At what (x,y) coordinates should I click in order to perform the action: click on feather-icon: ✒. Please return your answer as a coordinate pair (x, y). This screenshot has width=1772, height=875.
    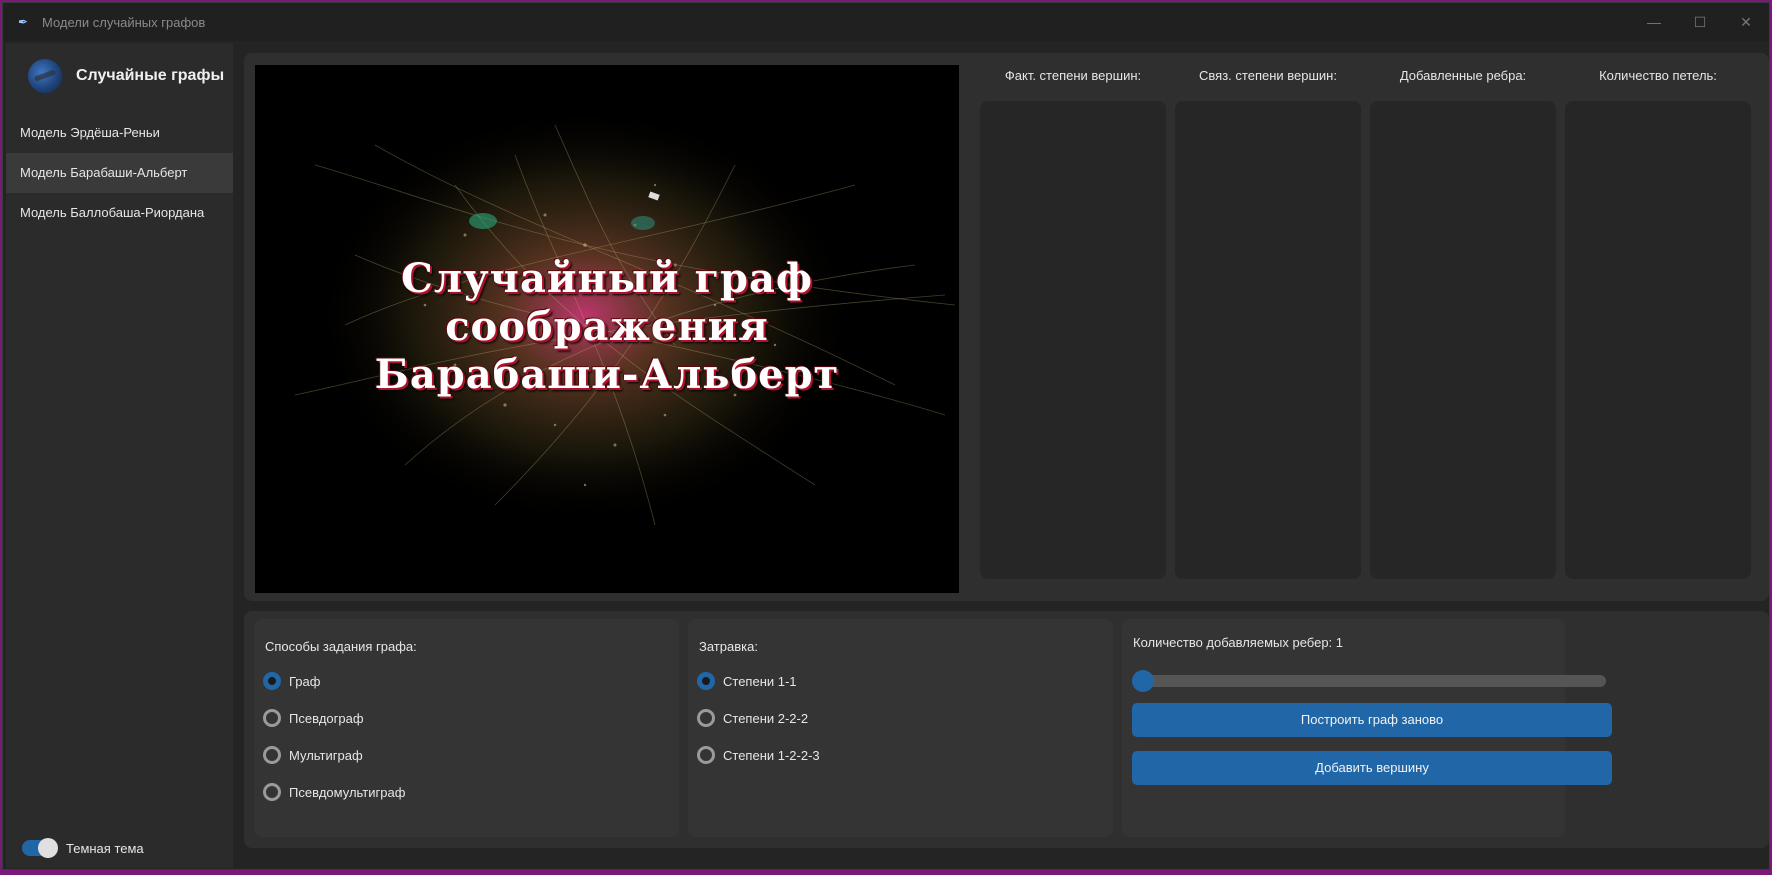
    Looking at the image, I should click on (23, 22).